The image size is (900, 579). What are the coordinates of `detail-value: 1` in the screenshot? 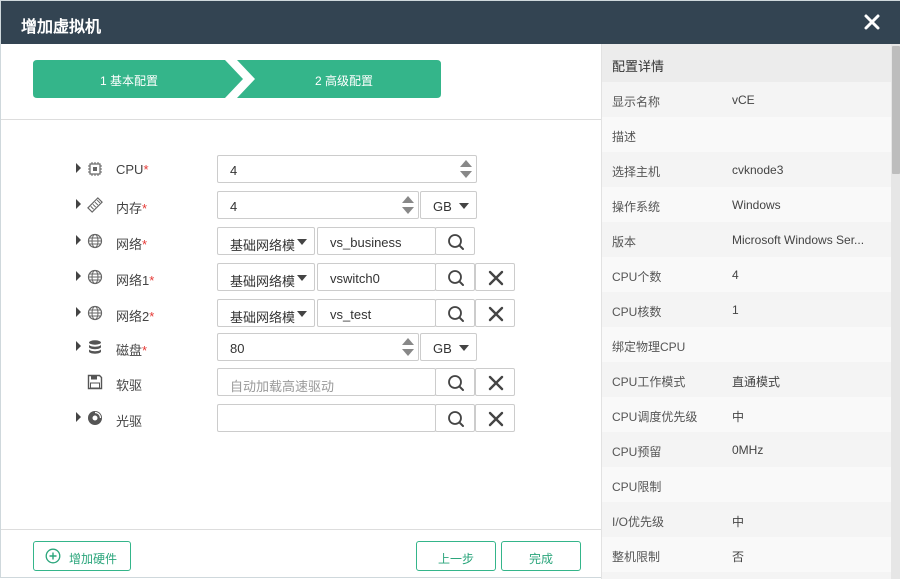 It's located at (735, 310).